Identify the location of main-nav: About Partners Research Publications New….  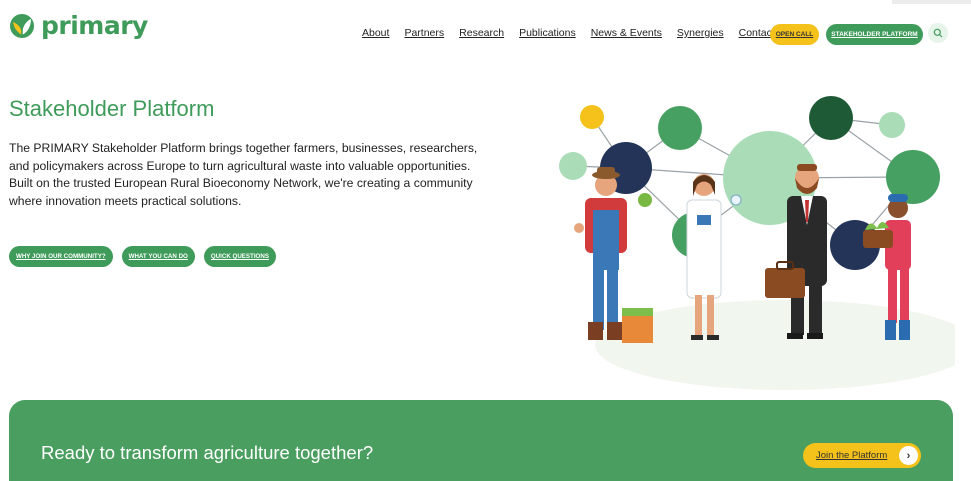
(576, 33).